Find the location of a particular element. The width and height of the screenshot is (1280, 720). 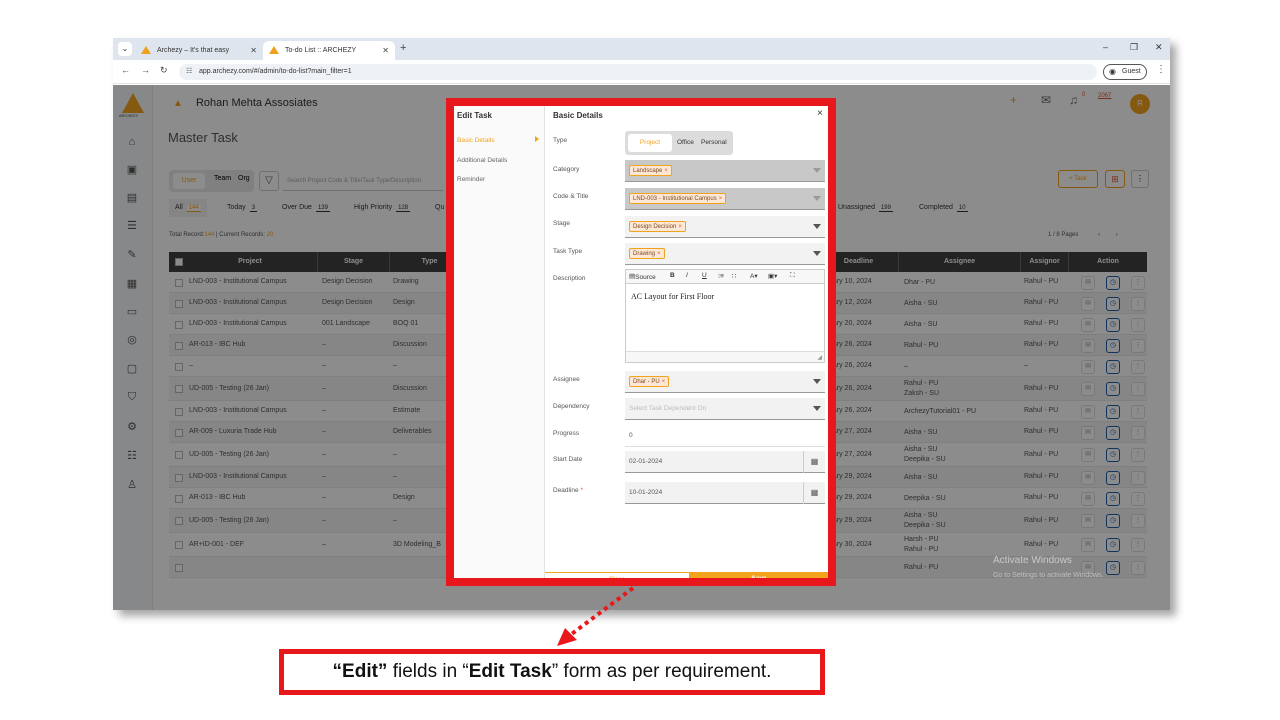

site-settings-icon: ☷ is located at coordinates (189, 72).